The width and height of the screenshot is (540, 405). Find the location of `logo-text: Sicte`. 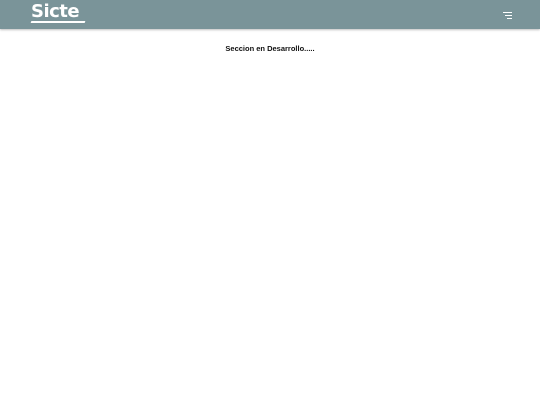

logo-text: Sicte is located at coordinates (55, 11).